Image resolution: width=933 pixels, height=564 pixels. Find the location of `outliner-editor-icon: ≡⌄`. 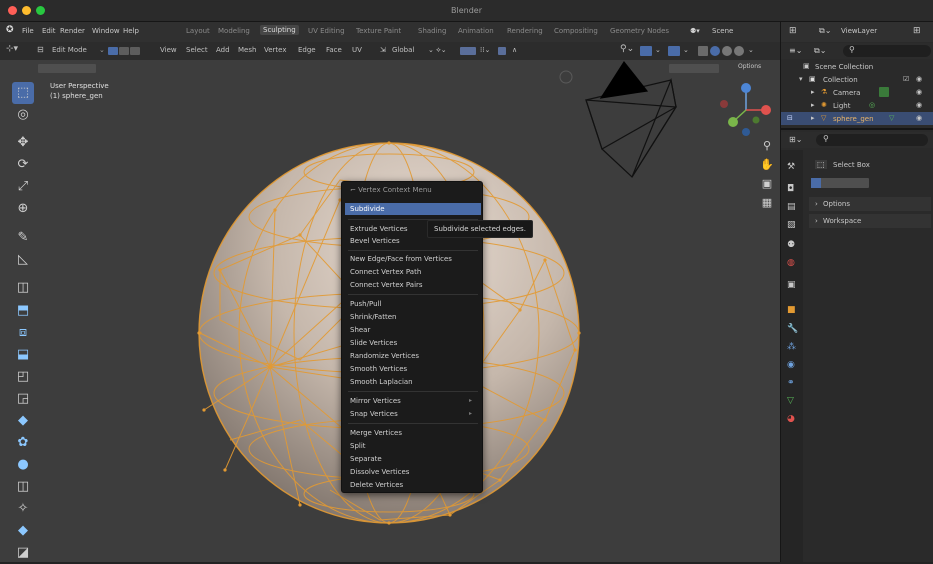

outliner-editor-icon: ≡⌄ is located at coordinates (795, 50).